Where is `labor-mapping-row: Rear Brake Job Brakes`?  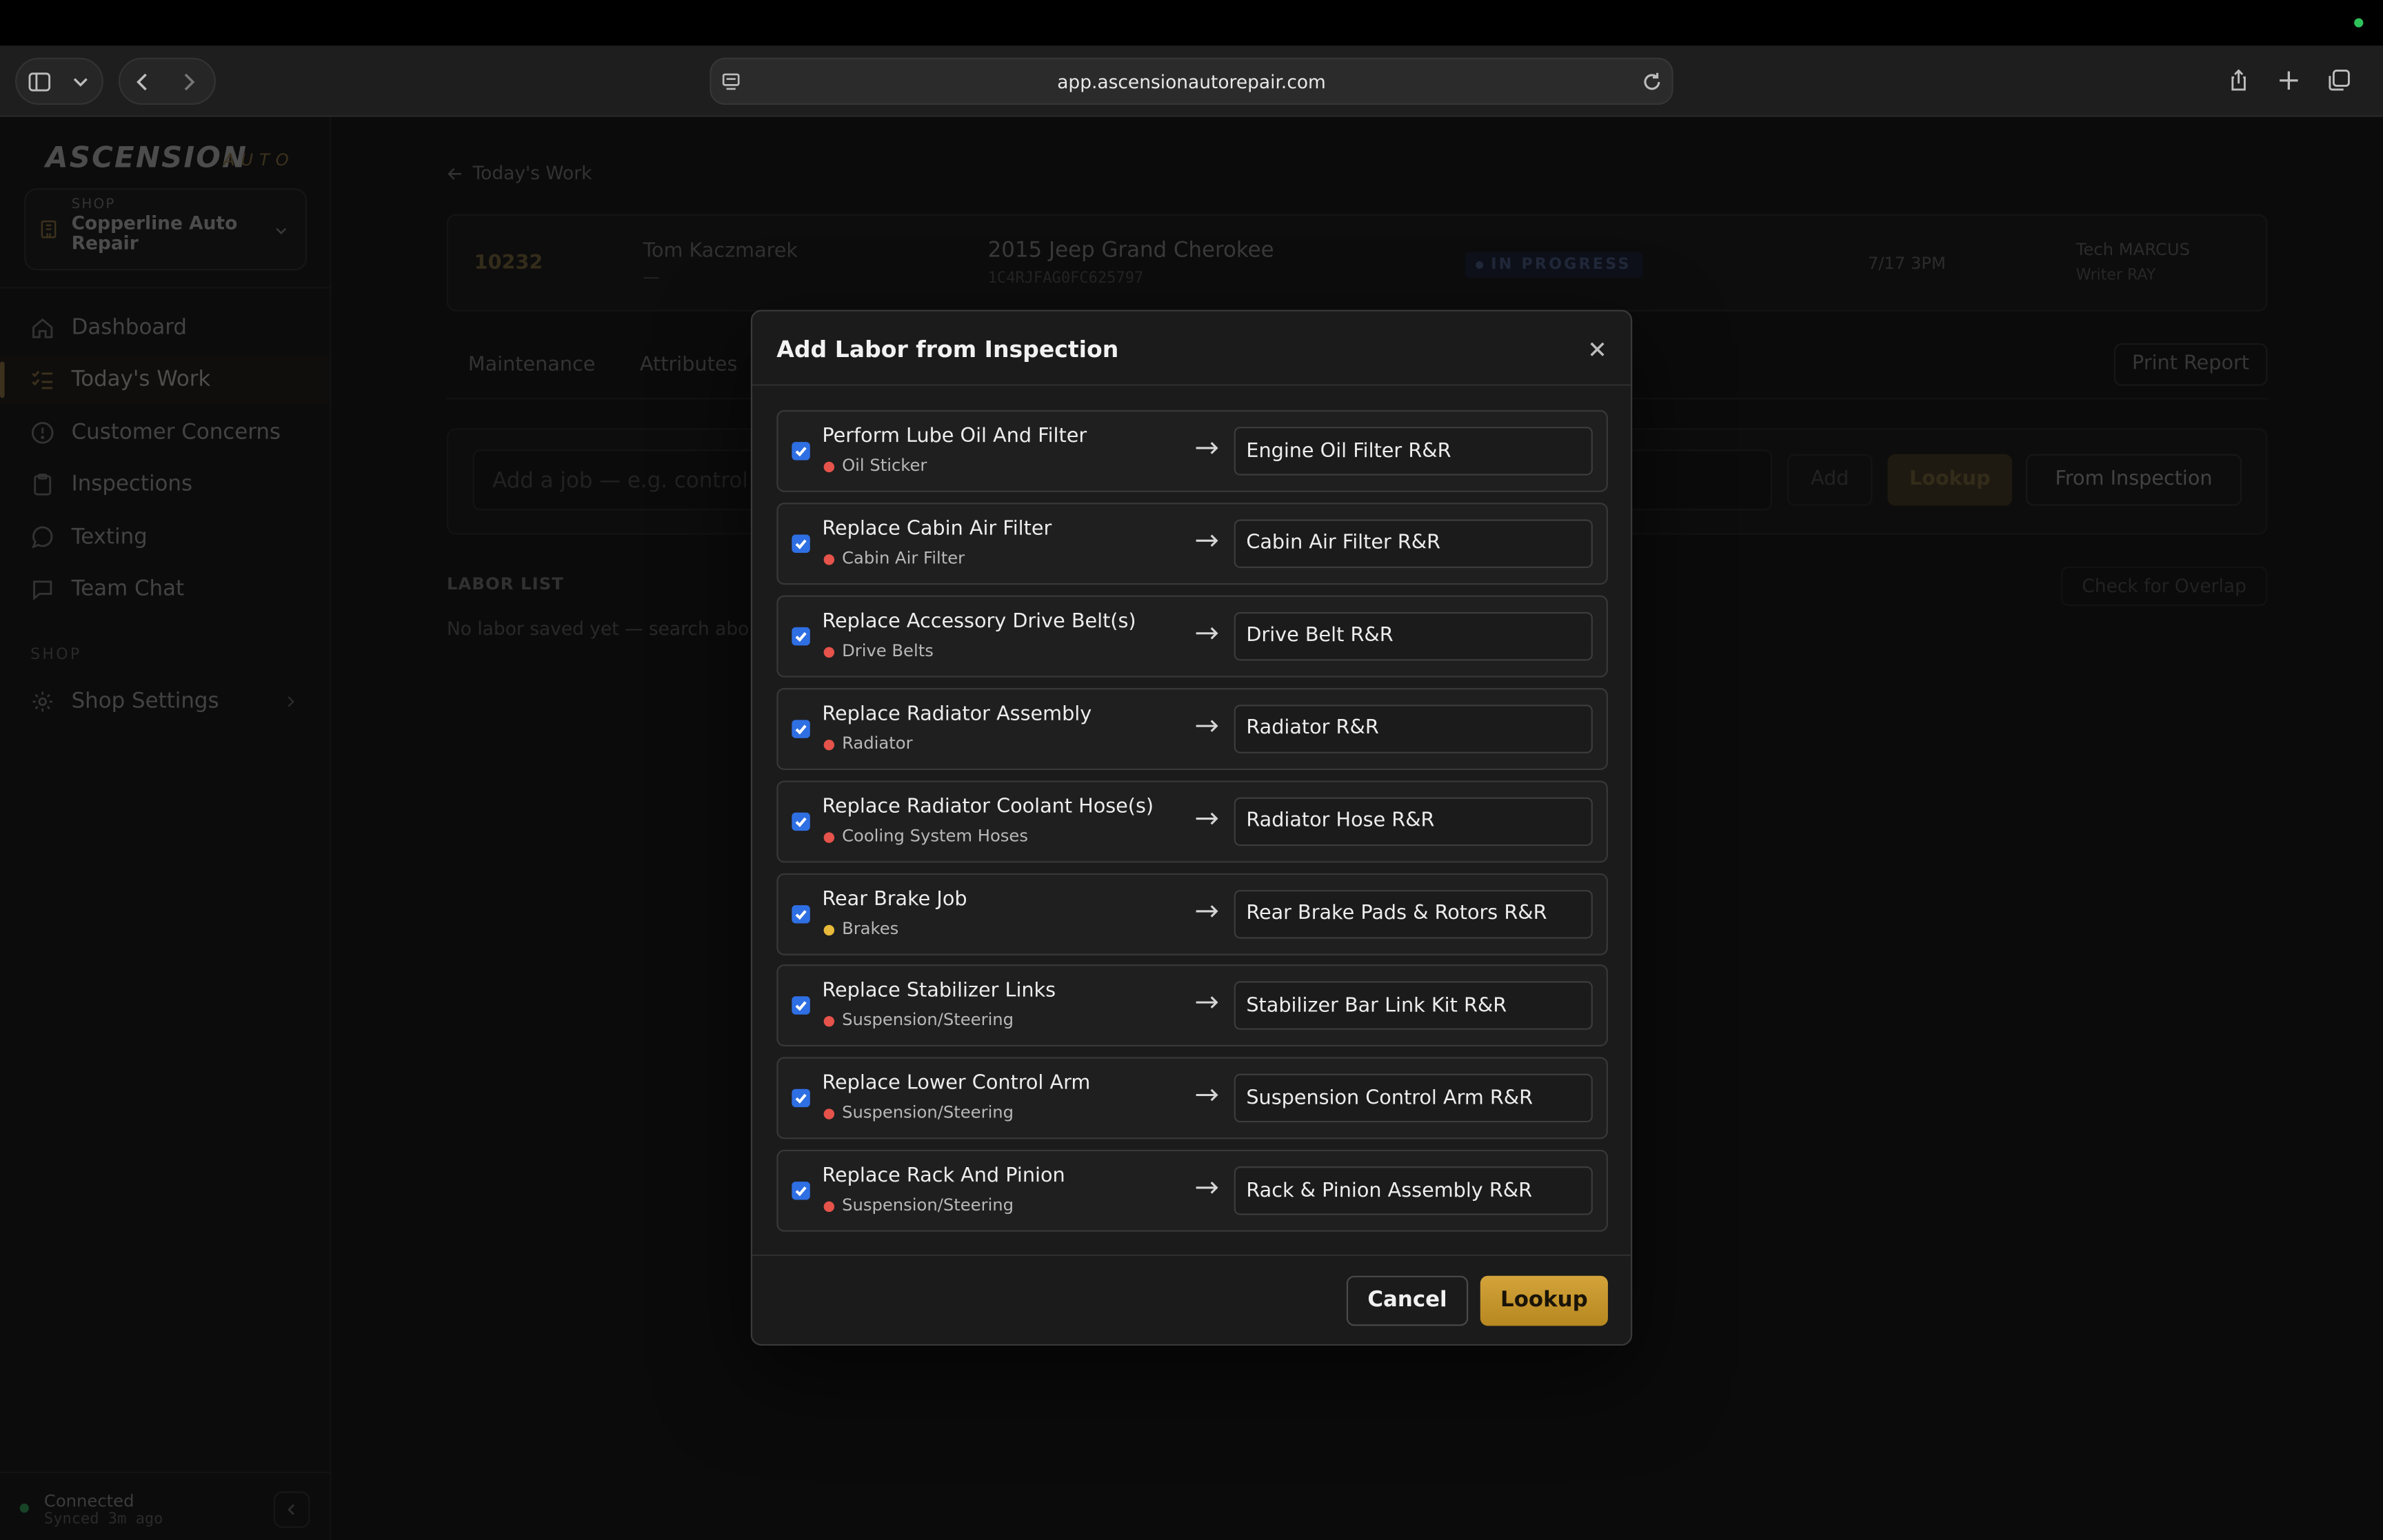 labor-mapping-row: Rear Brake Job Brakes is located at coordinates (1192, 914).